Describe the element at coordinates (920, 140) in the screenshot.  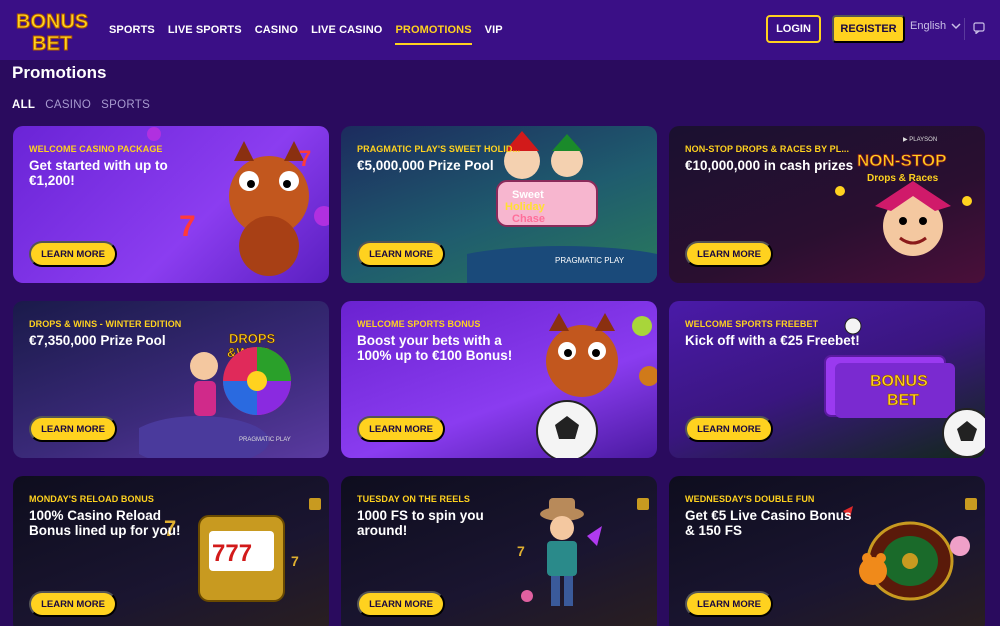
I see `svg-text: ▶ PLAYSON` at that location.